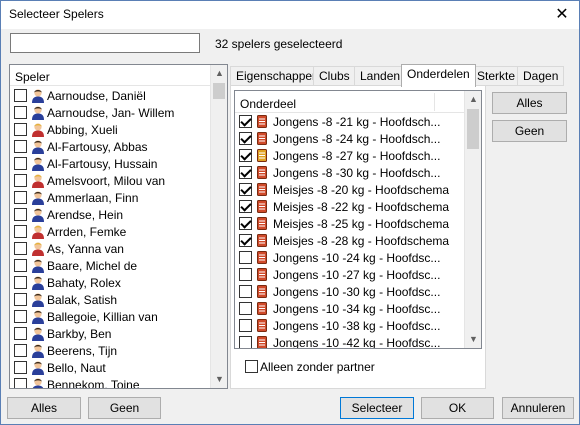 This screenshot has height=425, width=580. What do you see at coordinates (472, 219) in the screenshot?
I see `event-list-scrollbar: ▲ ▼` at bounding box center [472, 219].